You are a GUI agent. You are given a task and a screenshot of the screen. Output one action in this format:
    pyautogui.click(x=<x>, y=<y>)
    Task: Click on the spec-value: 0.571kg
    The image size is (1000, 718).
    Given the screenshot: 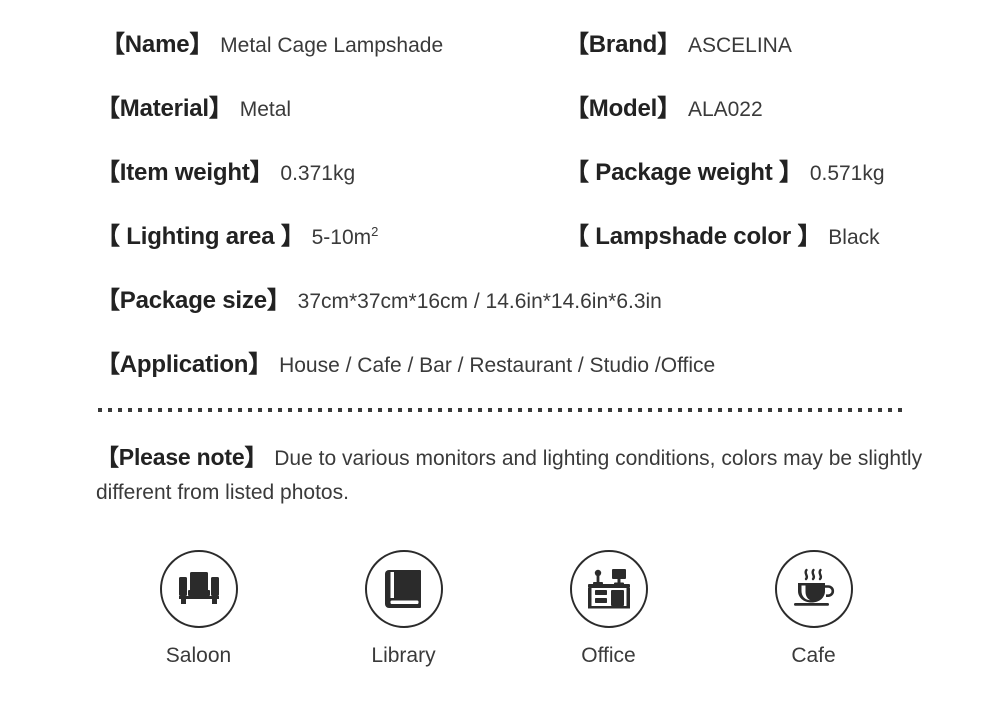 What is the action you would take?
    pyautogui.click(x=847, y=173)
    